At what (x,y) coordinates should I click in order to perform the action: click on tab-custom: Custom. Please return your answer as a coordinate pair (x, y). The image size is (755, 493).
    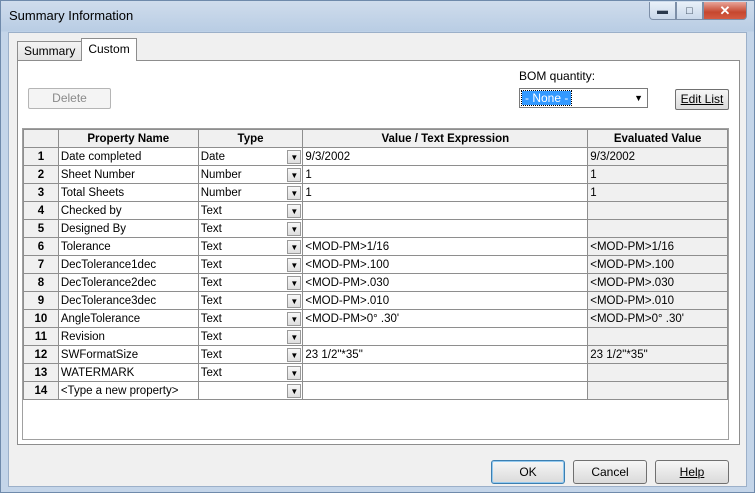
    Looking at the image, I should click on (109, 49).